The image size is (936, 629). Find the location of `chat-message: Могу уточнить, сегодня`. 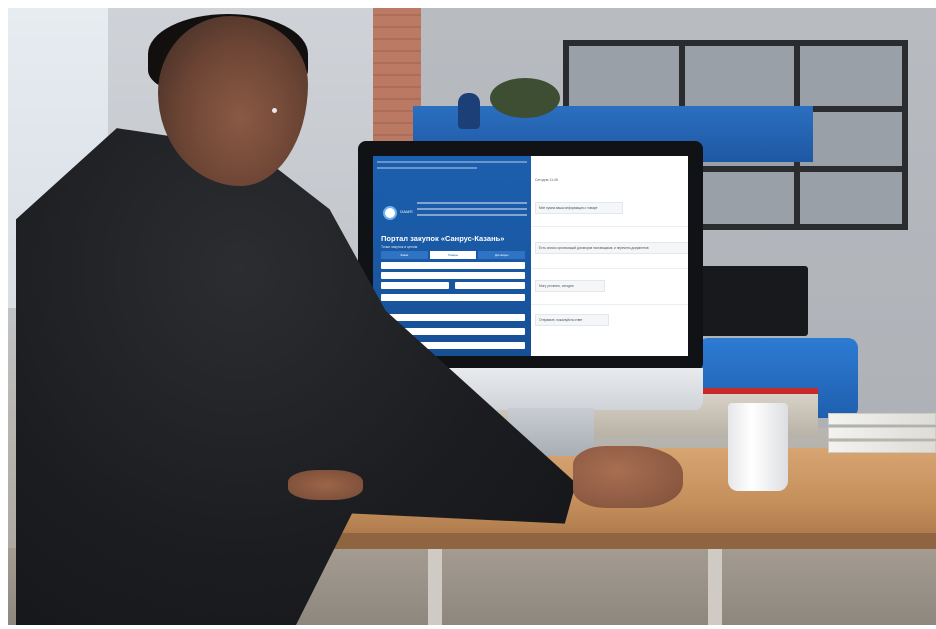

chat-message: Могу уточнить, сегодня is located at coordinates (570, 286).